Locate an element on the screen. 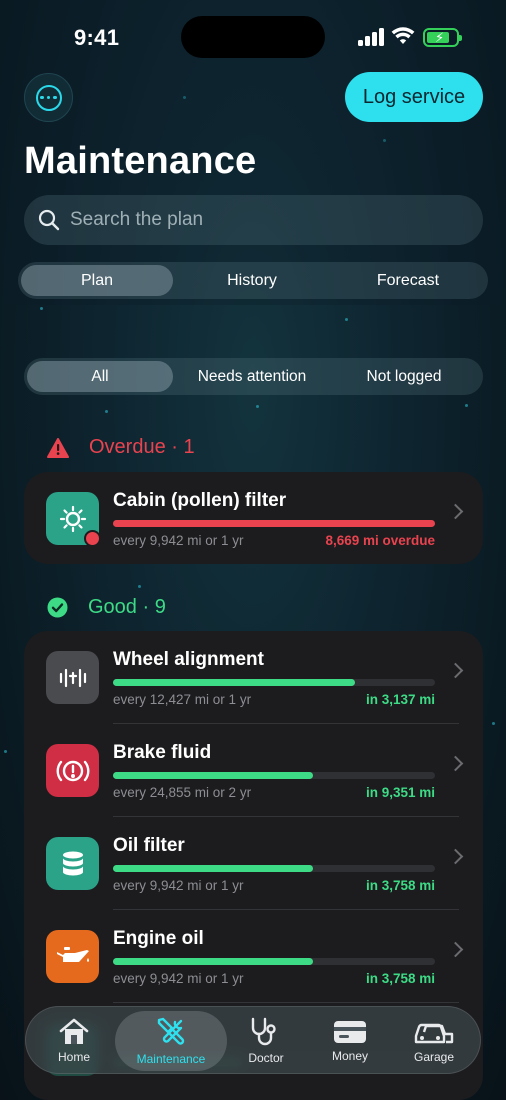 Image resolution: width=506 pixels, height=1100 pixels. tab-home-label: Home is located at coordinates (73, 1057).